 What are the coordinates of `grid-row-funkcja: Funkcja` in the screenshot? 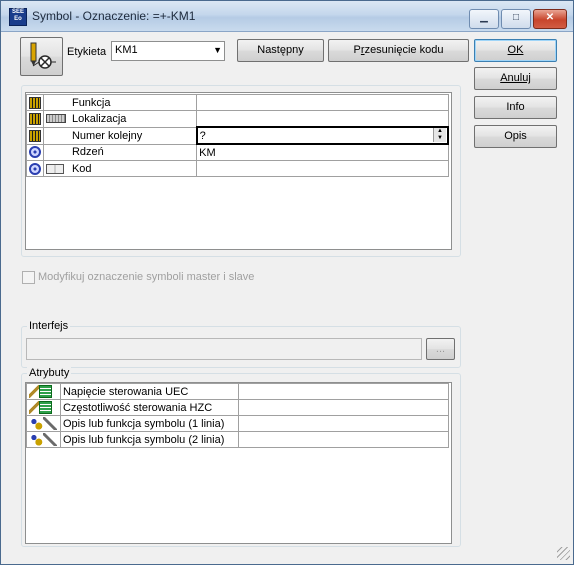 It's located at (237, 102).